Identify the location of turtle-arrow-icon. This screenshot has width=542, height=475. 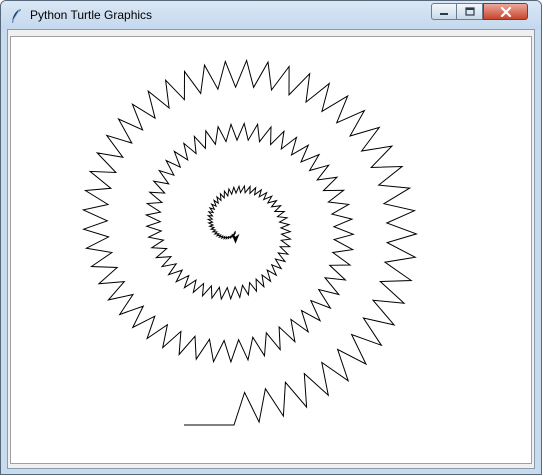
(235, 238).